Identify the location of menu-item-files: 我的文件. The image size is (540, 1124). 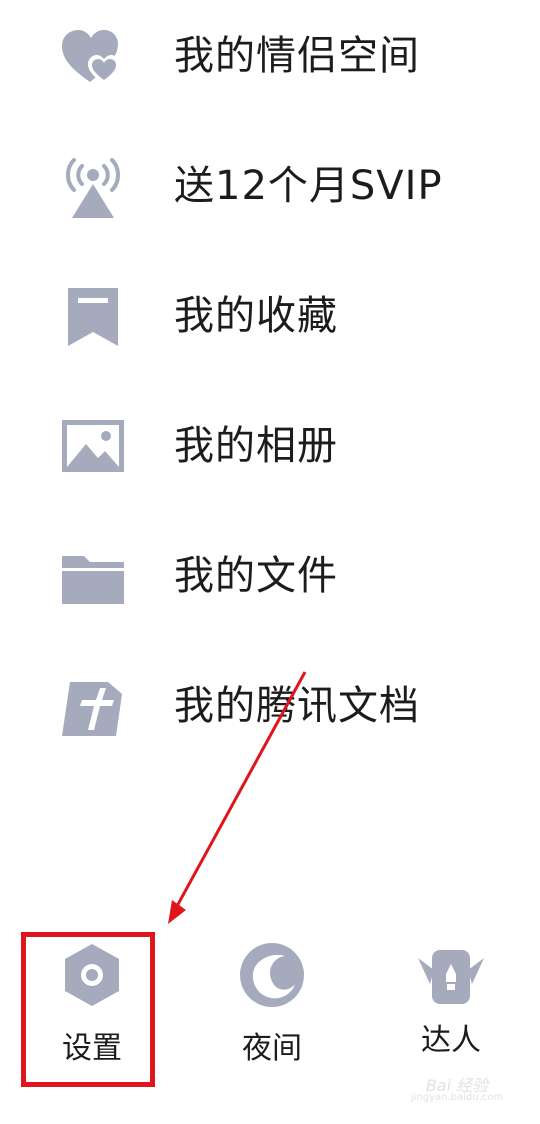
(270, 575).